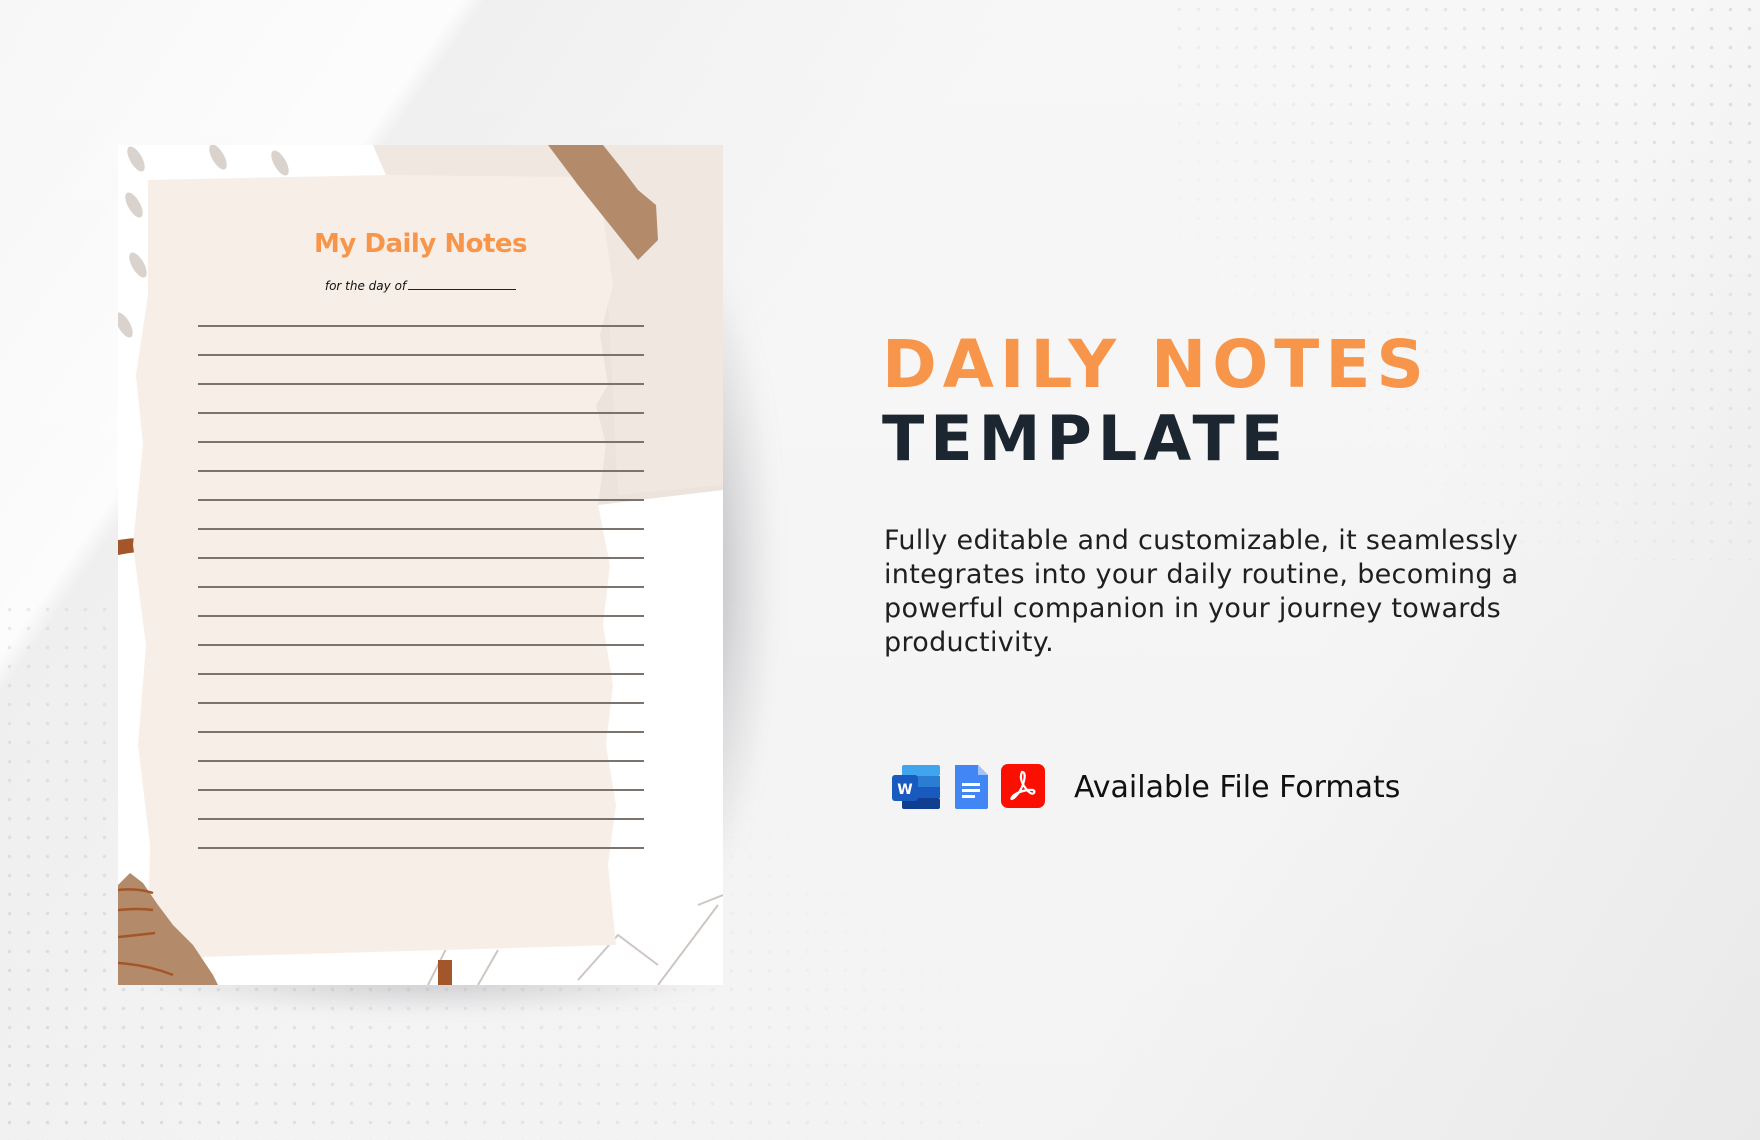  Describe the element at coordinates (365, 286) in the screenshot. I see `preview-subtitle-text: for the day of` at that location.